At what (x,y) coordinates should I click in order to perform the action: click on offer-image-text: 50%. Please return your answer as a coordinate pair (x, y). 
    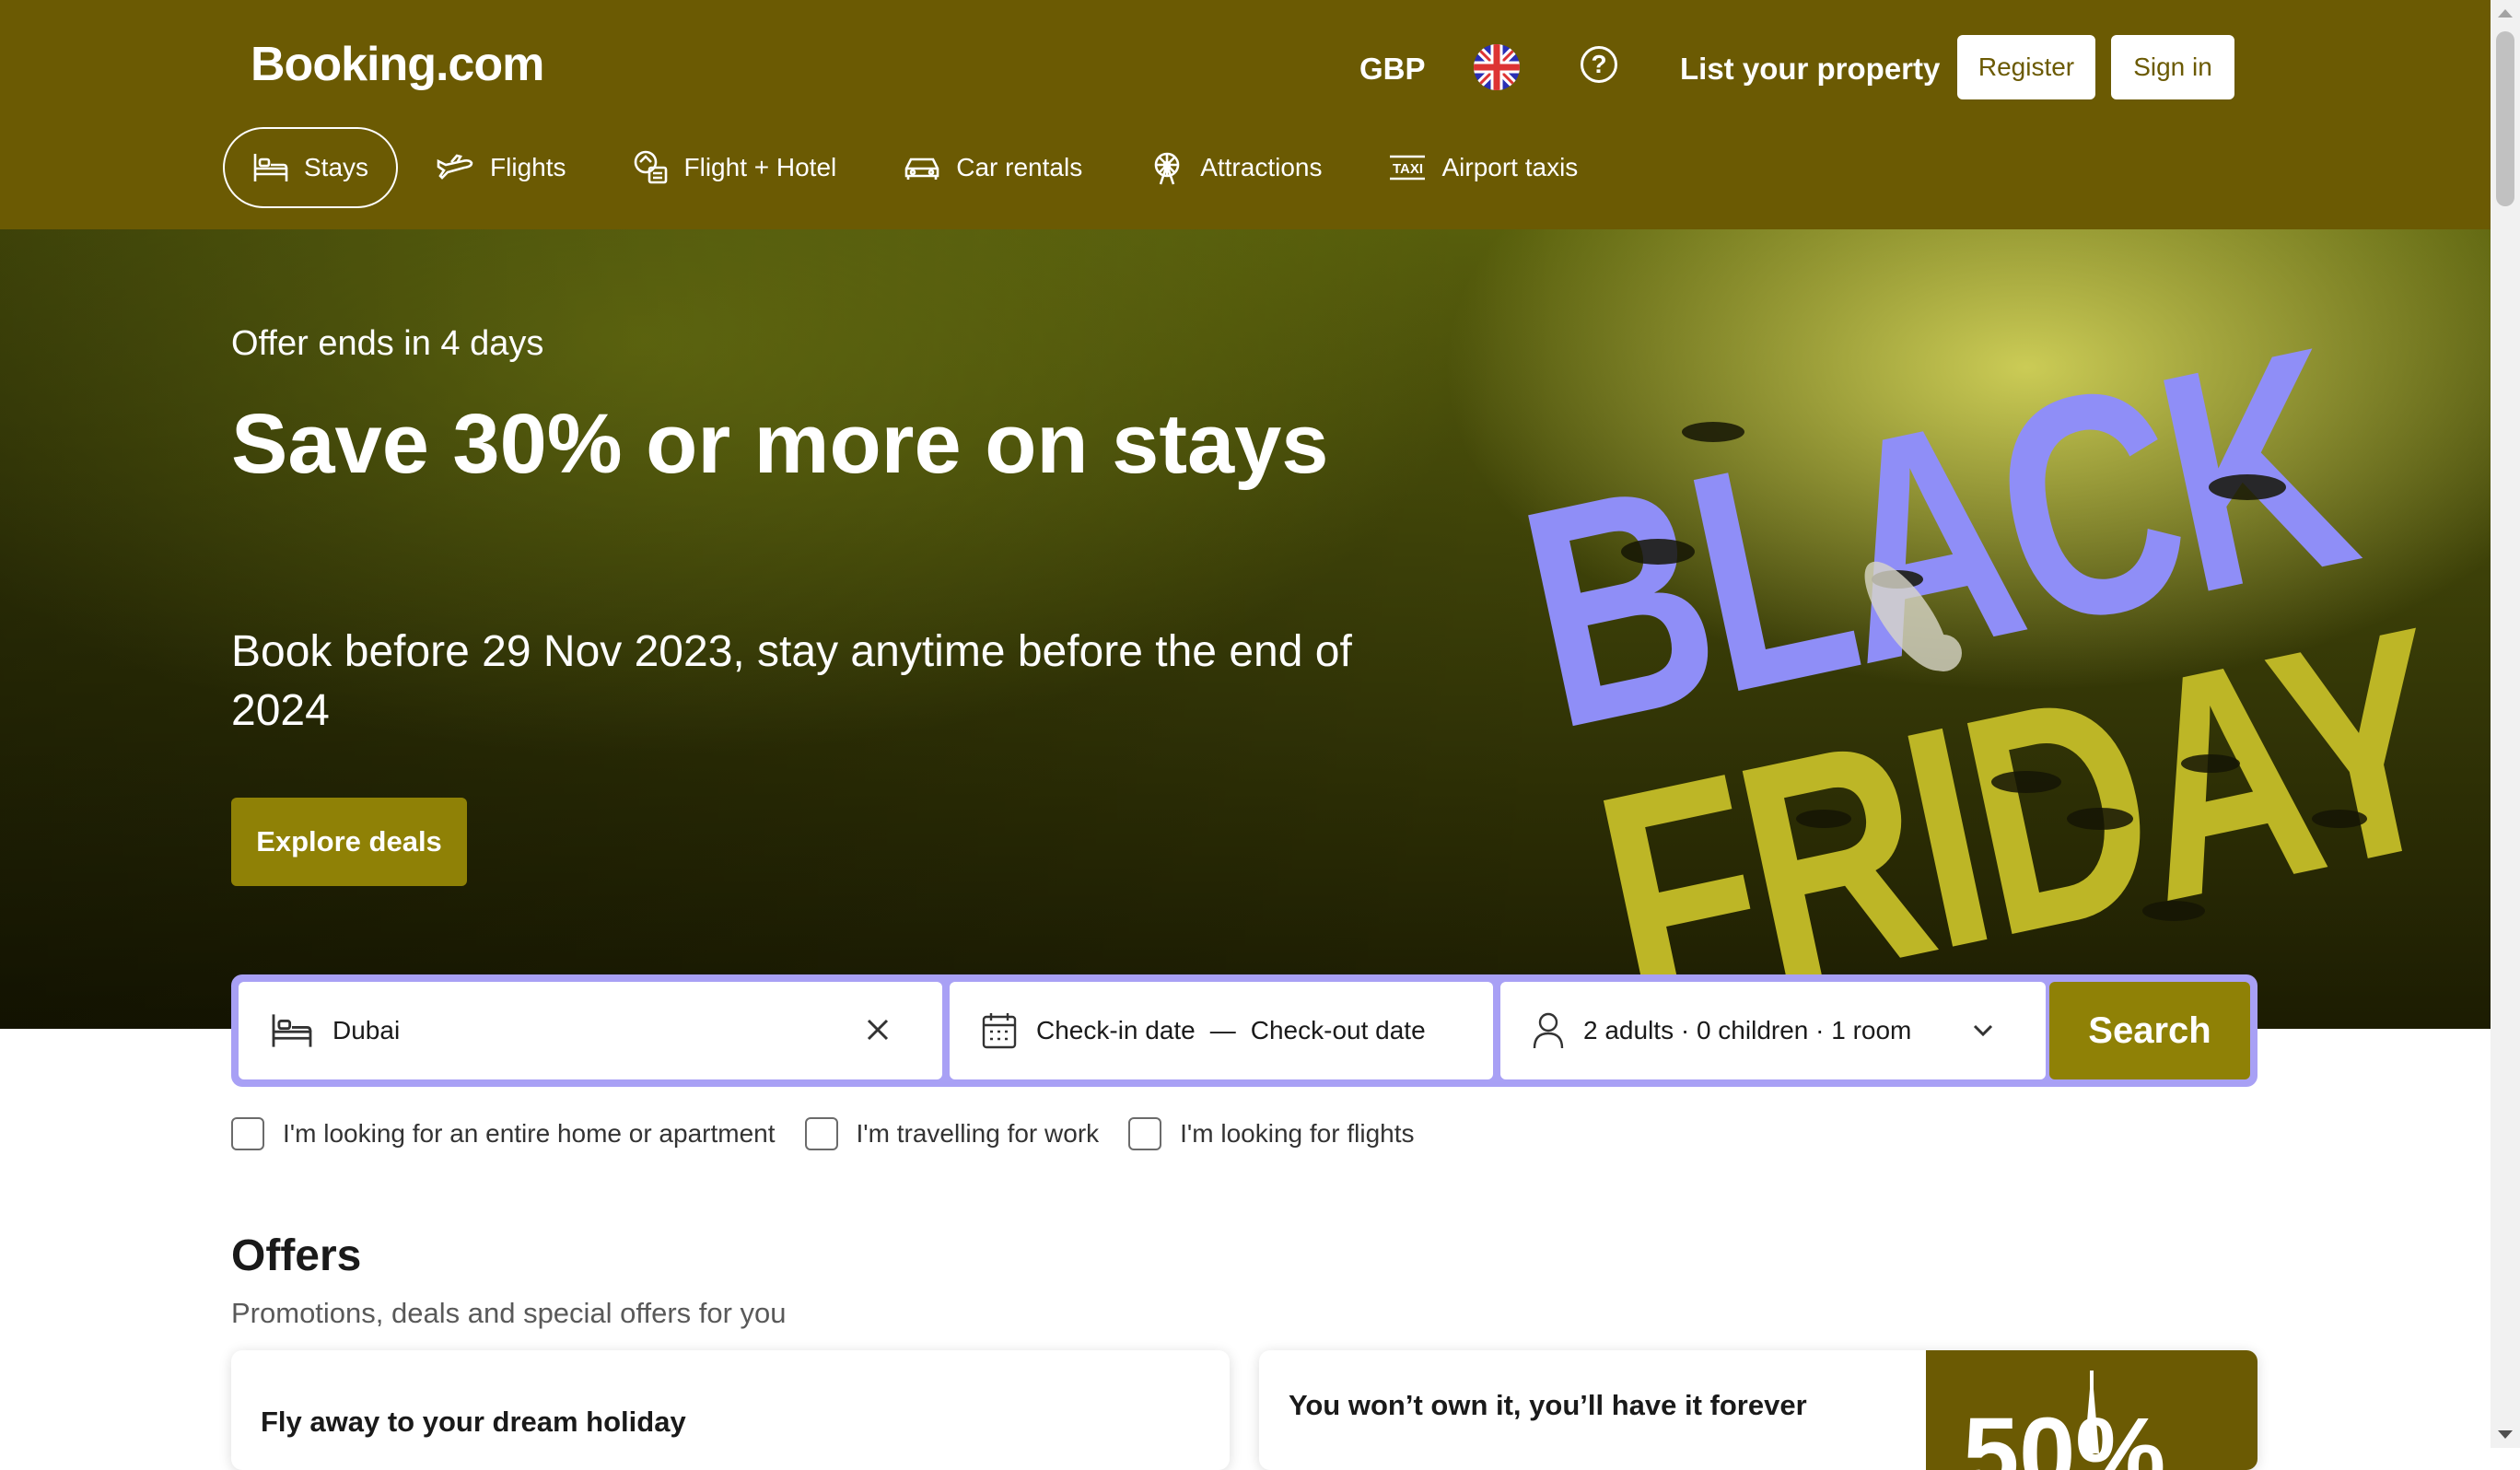
    Looking at the image, I should click on (2064, 1433).